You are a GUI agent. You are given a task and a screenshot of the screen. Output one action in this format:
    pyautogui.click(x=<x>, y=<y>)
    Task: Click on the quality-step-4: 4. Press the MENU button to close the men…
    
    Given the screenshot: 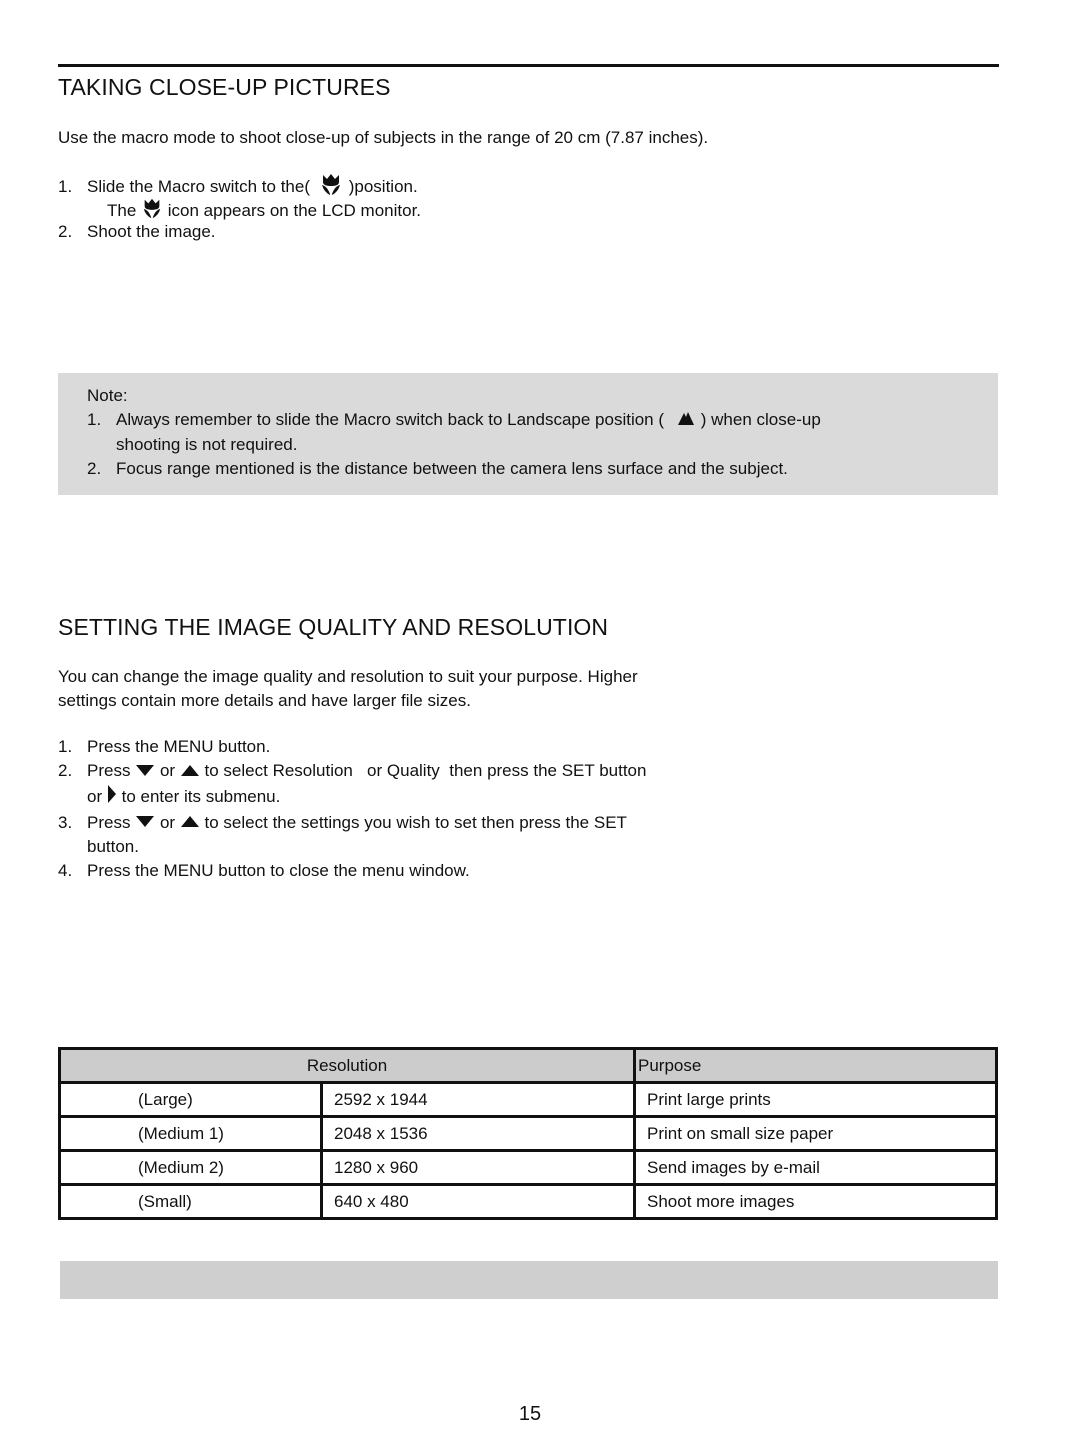 What is the action you would take?
    pyautogui.click(x=352, y=871)
    